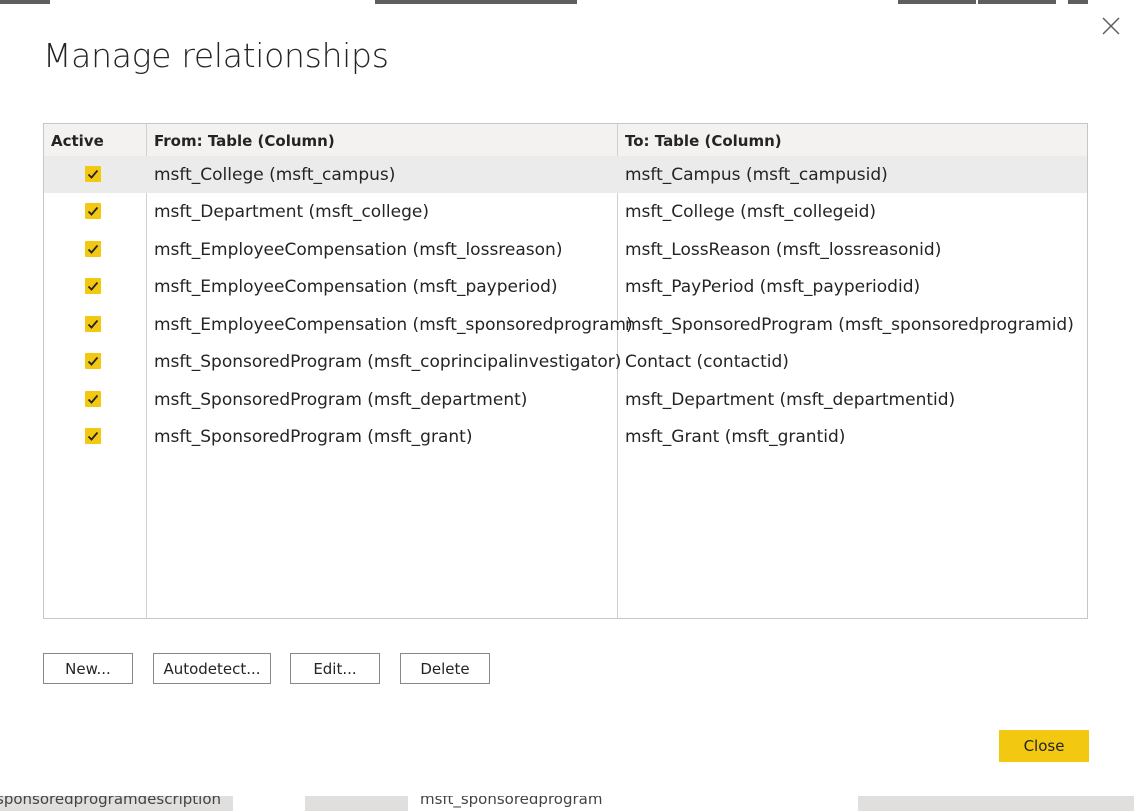 The image size is (1134, 811). Describe the element at coordinates (313, 437) in the screenshot. I see `from-cell: msft_SponsoredProgram (msft_grant)` at that location.